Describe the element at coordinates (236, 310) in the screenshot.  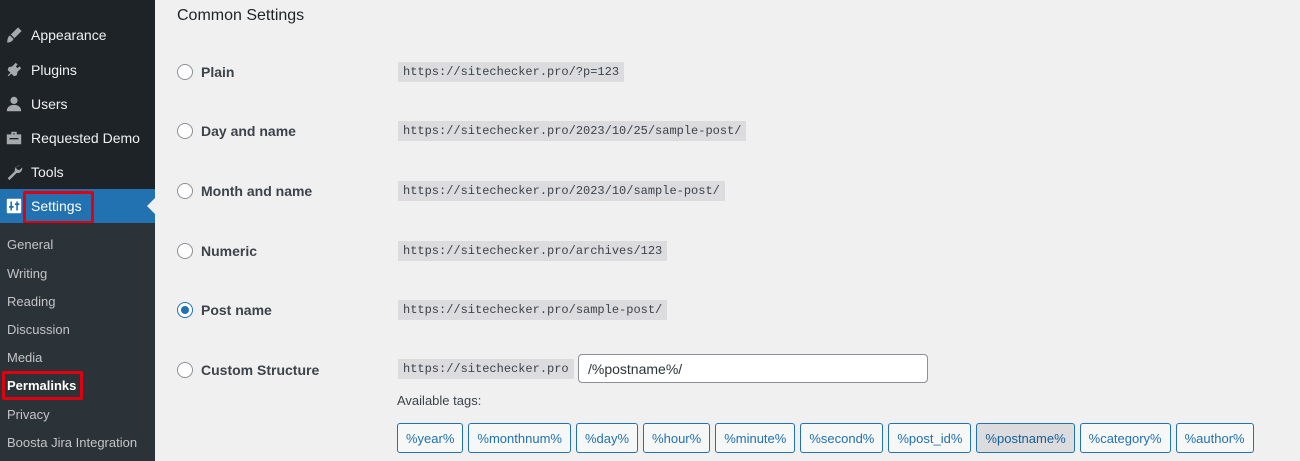
I see `option-label: Post name` at that location.